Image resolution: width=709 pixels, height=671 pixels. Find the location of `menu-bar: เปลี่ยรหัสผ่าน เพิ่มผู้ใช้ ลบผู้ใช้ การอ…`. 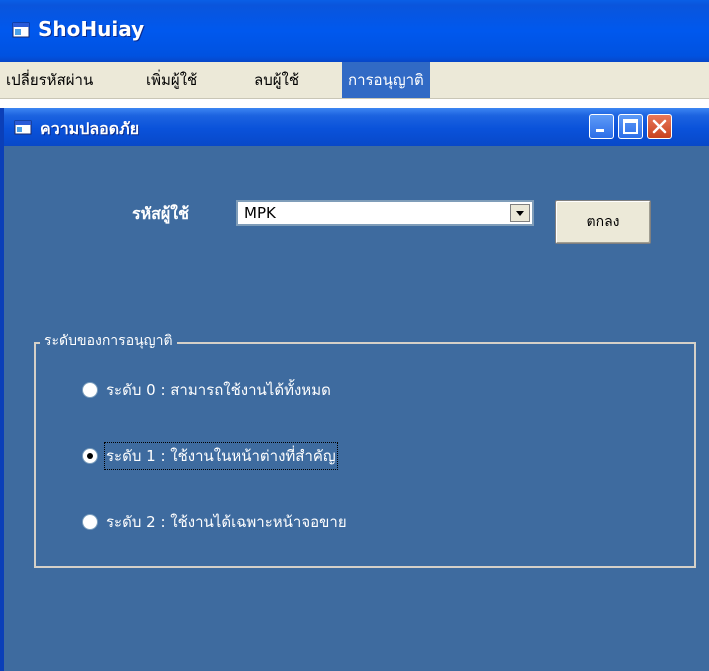

menu-bar: เปลี่ยรหัสผ่าน เพิ่มผู้ใช้ ลบผู้ใช้ การอ… is located at coordinates (354, 80).